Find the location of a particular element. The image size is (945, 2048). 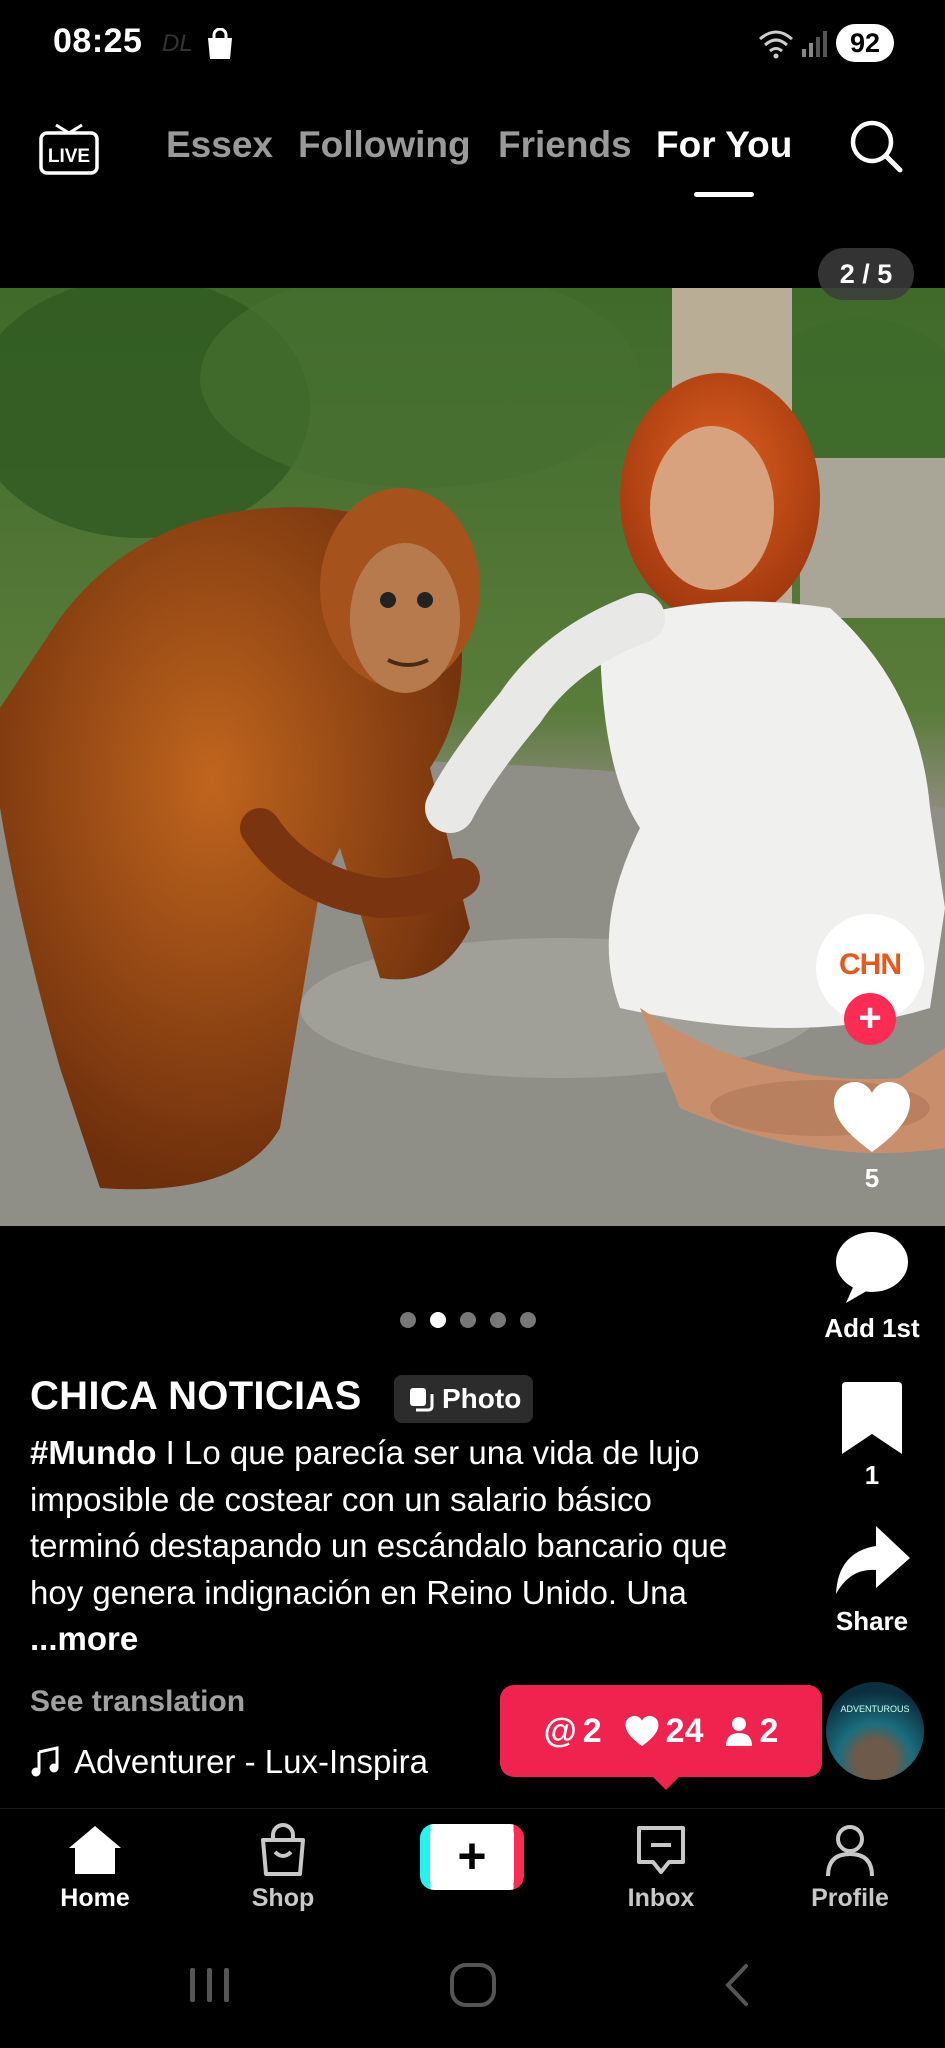

nav-inbox: Inbox is located at coordinates (661, 1867).